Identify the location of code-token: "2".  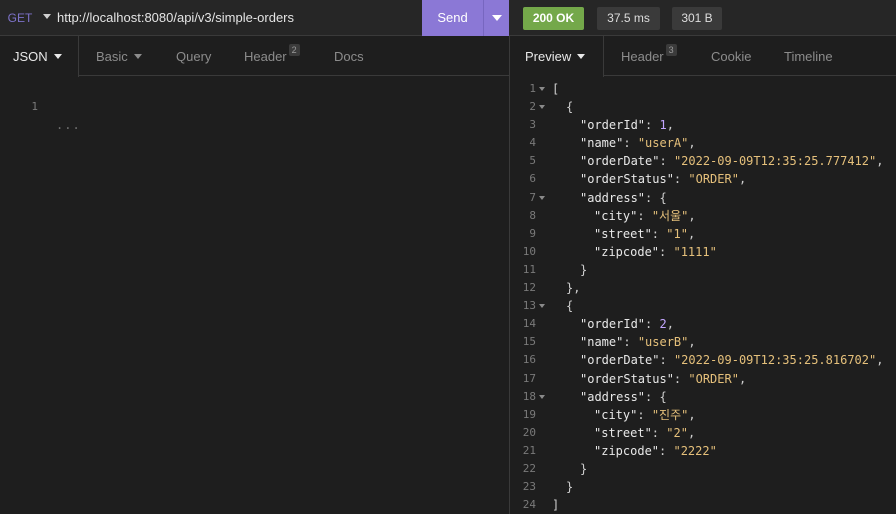
(677, 432).